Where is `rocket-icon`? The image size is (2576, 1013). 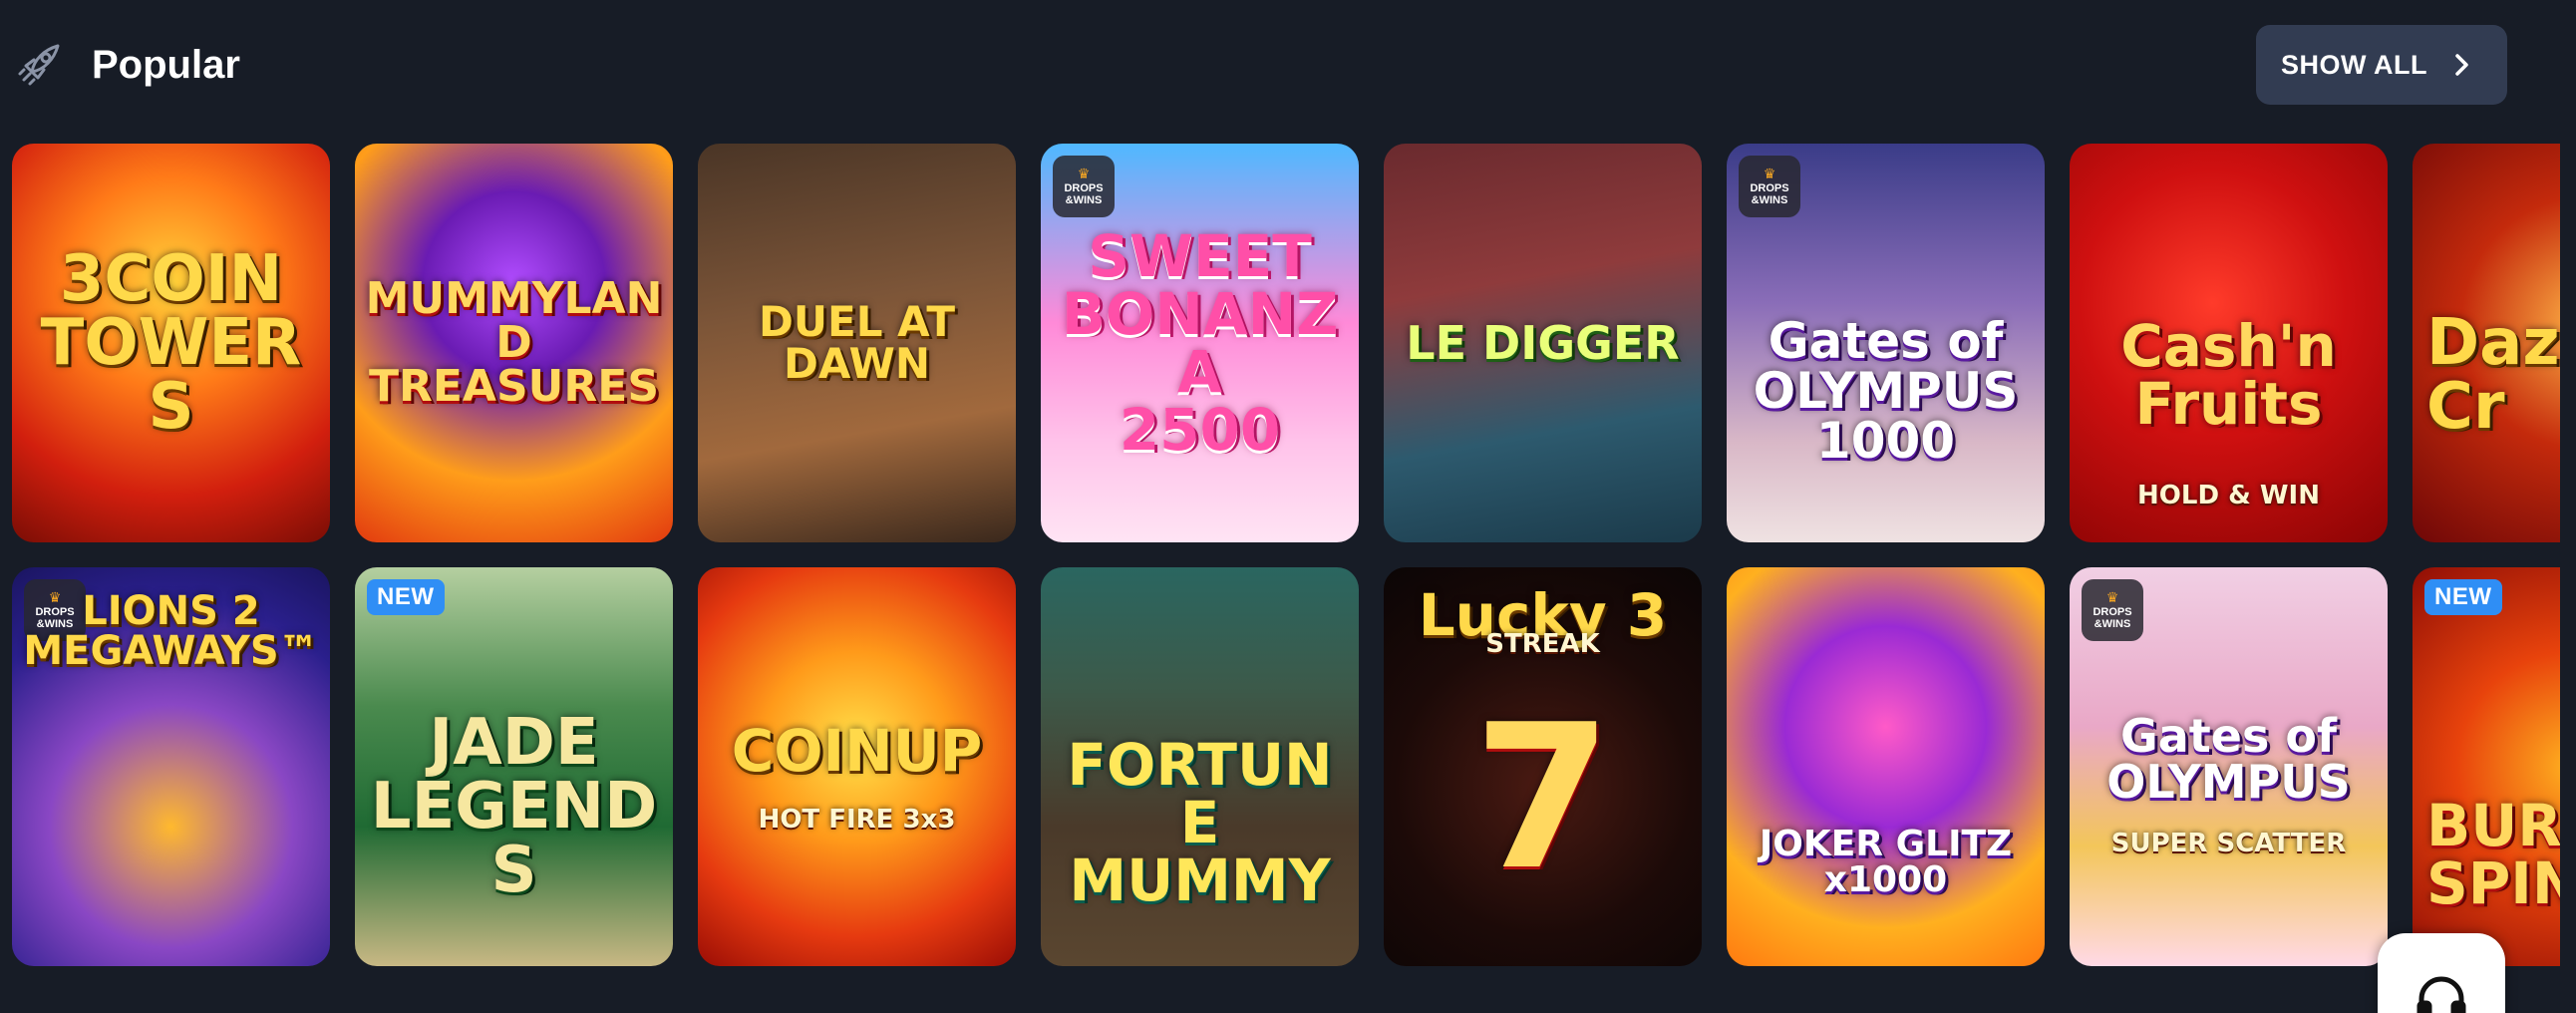
rocket-icon is located at coordinates (39, 65).